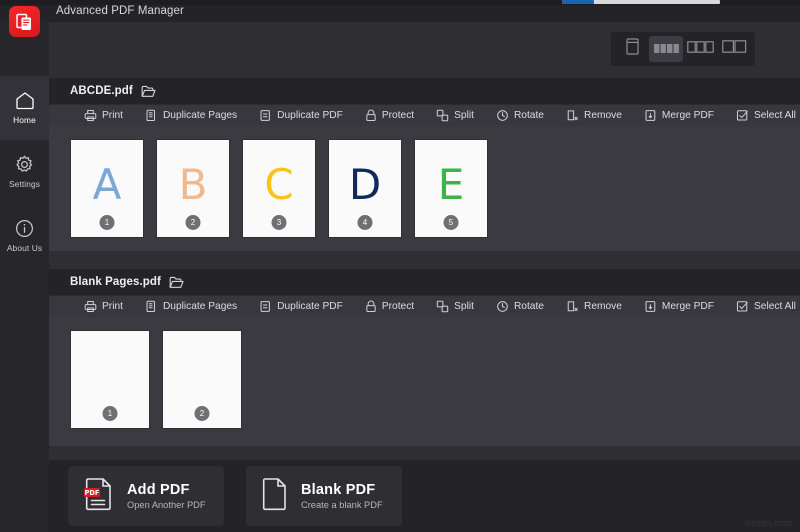  Describe the element at coordinates (275, 496) in the screenshot. I see `blank-page-icon` at that location.